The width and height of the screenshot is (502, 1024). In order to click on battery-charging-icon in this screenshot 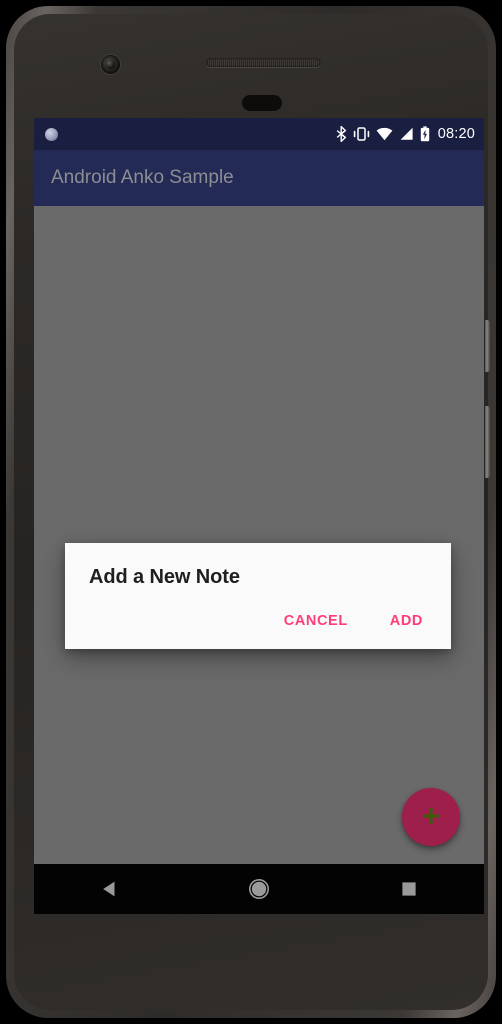, I will do `click(425, 134)`.